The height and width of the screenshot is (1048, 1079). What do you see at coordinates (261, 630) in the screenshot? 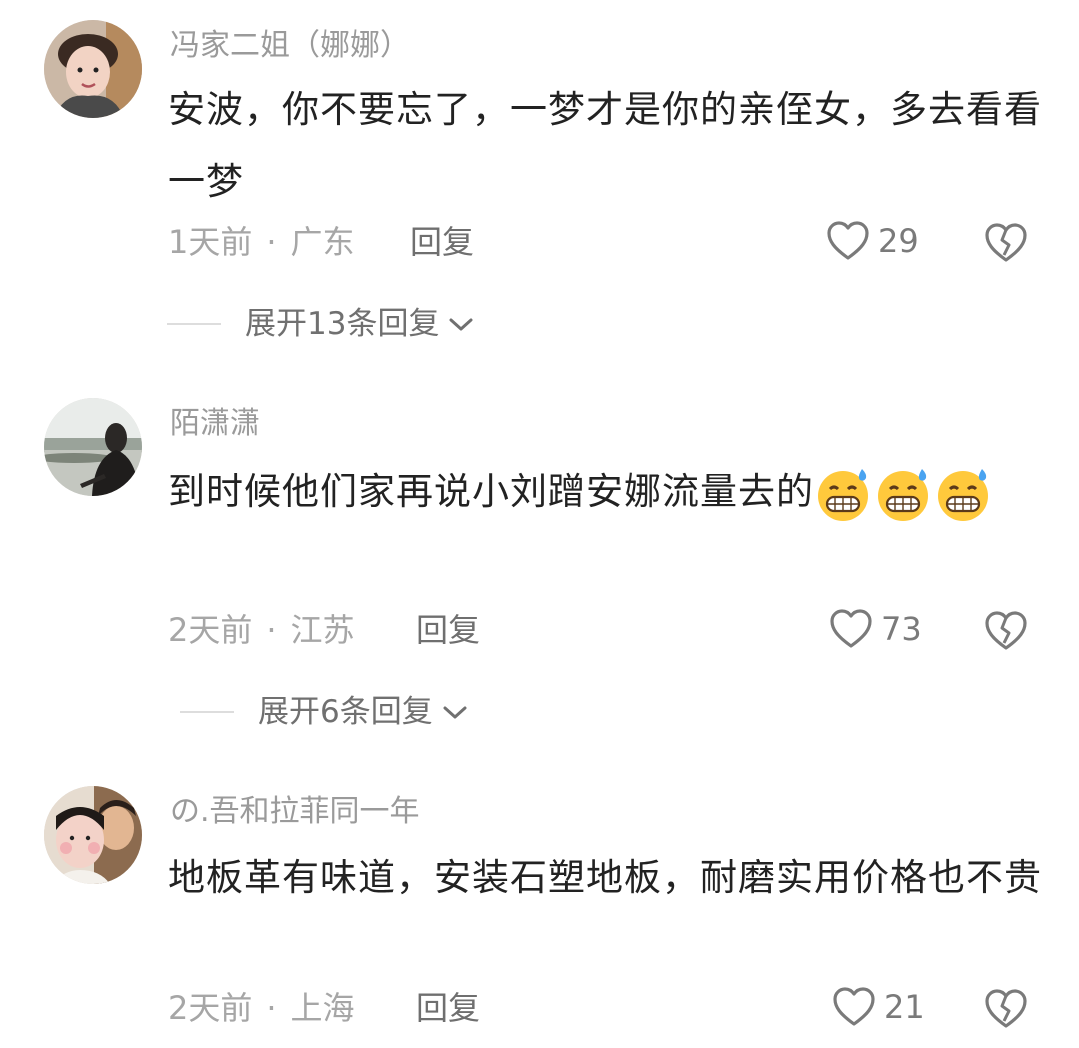
I see `comment-meta: 2天前 · 江苏` at bounding box center [261, 630].